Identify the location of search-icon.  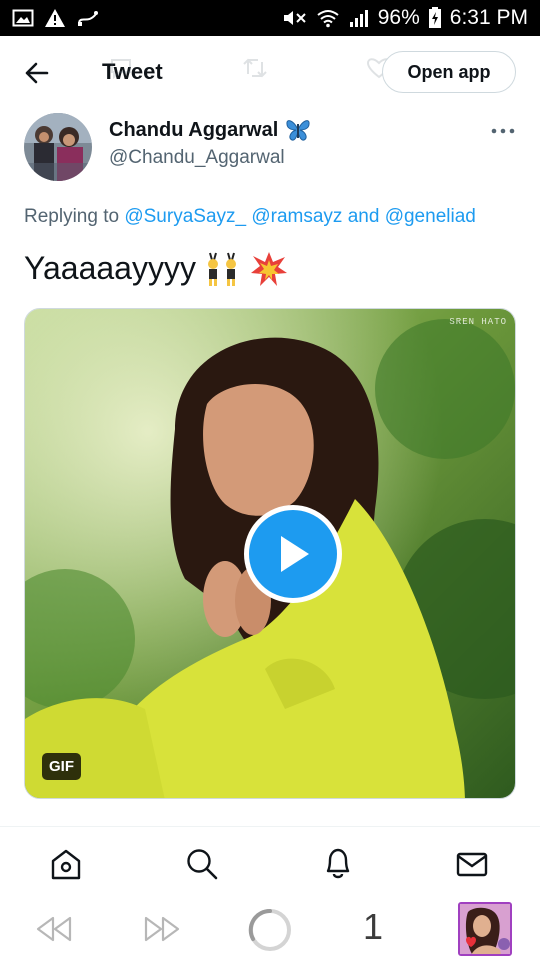
(202, 864).